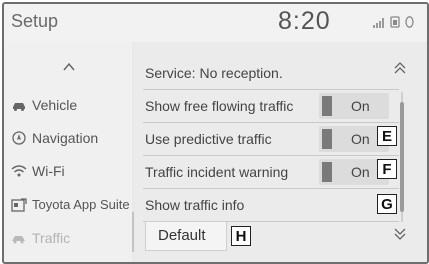 This screenshot has width=429, height=264. Describe the element at coordinates (18, 240) in the screenshot. I see `traffic-icon` at that location.